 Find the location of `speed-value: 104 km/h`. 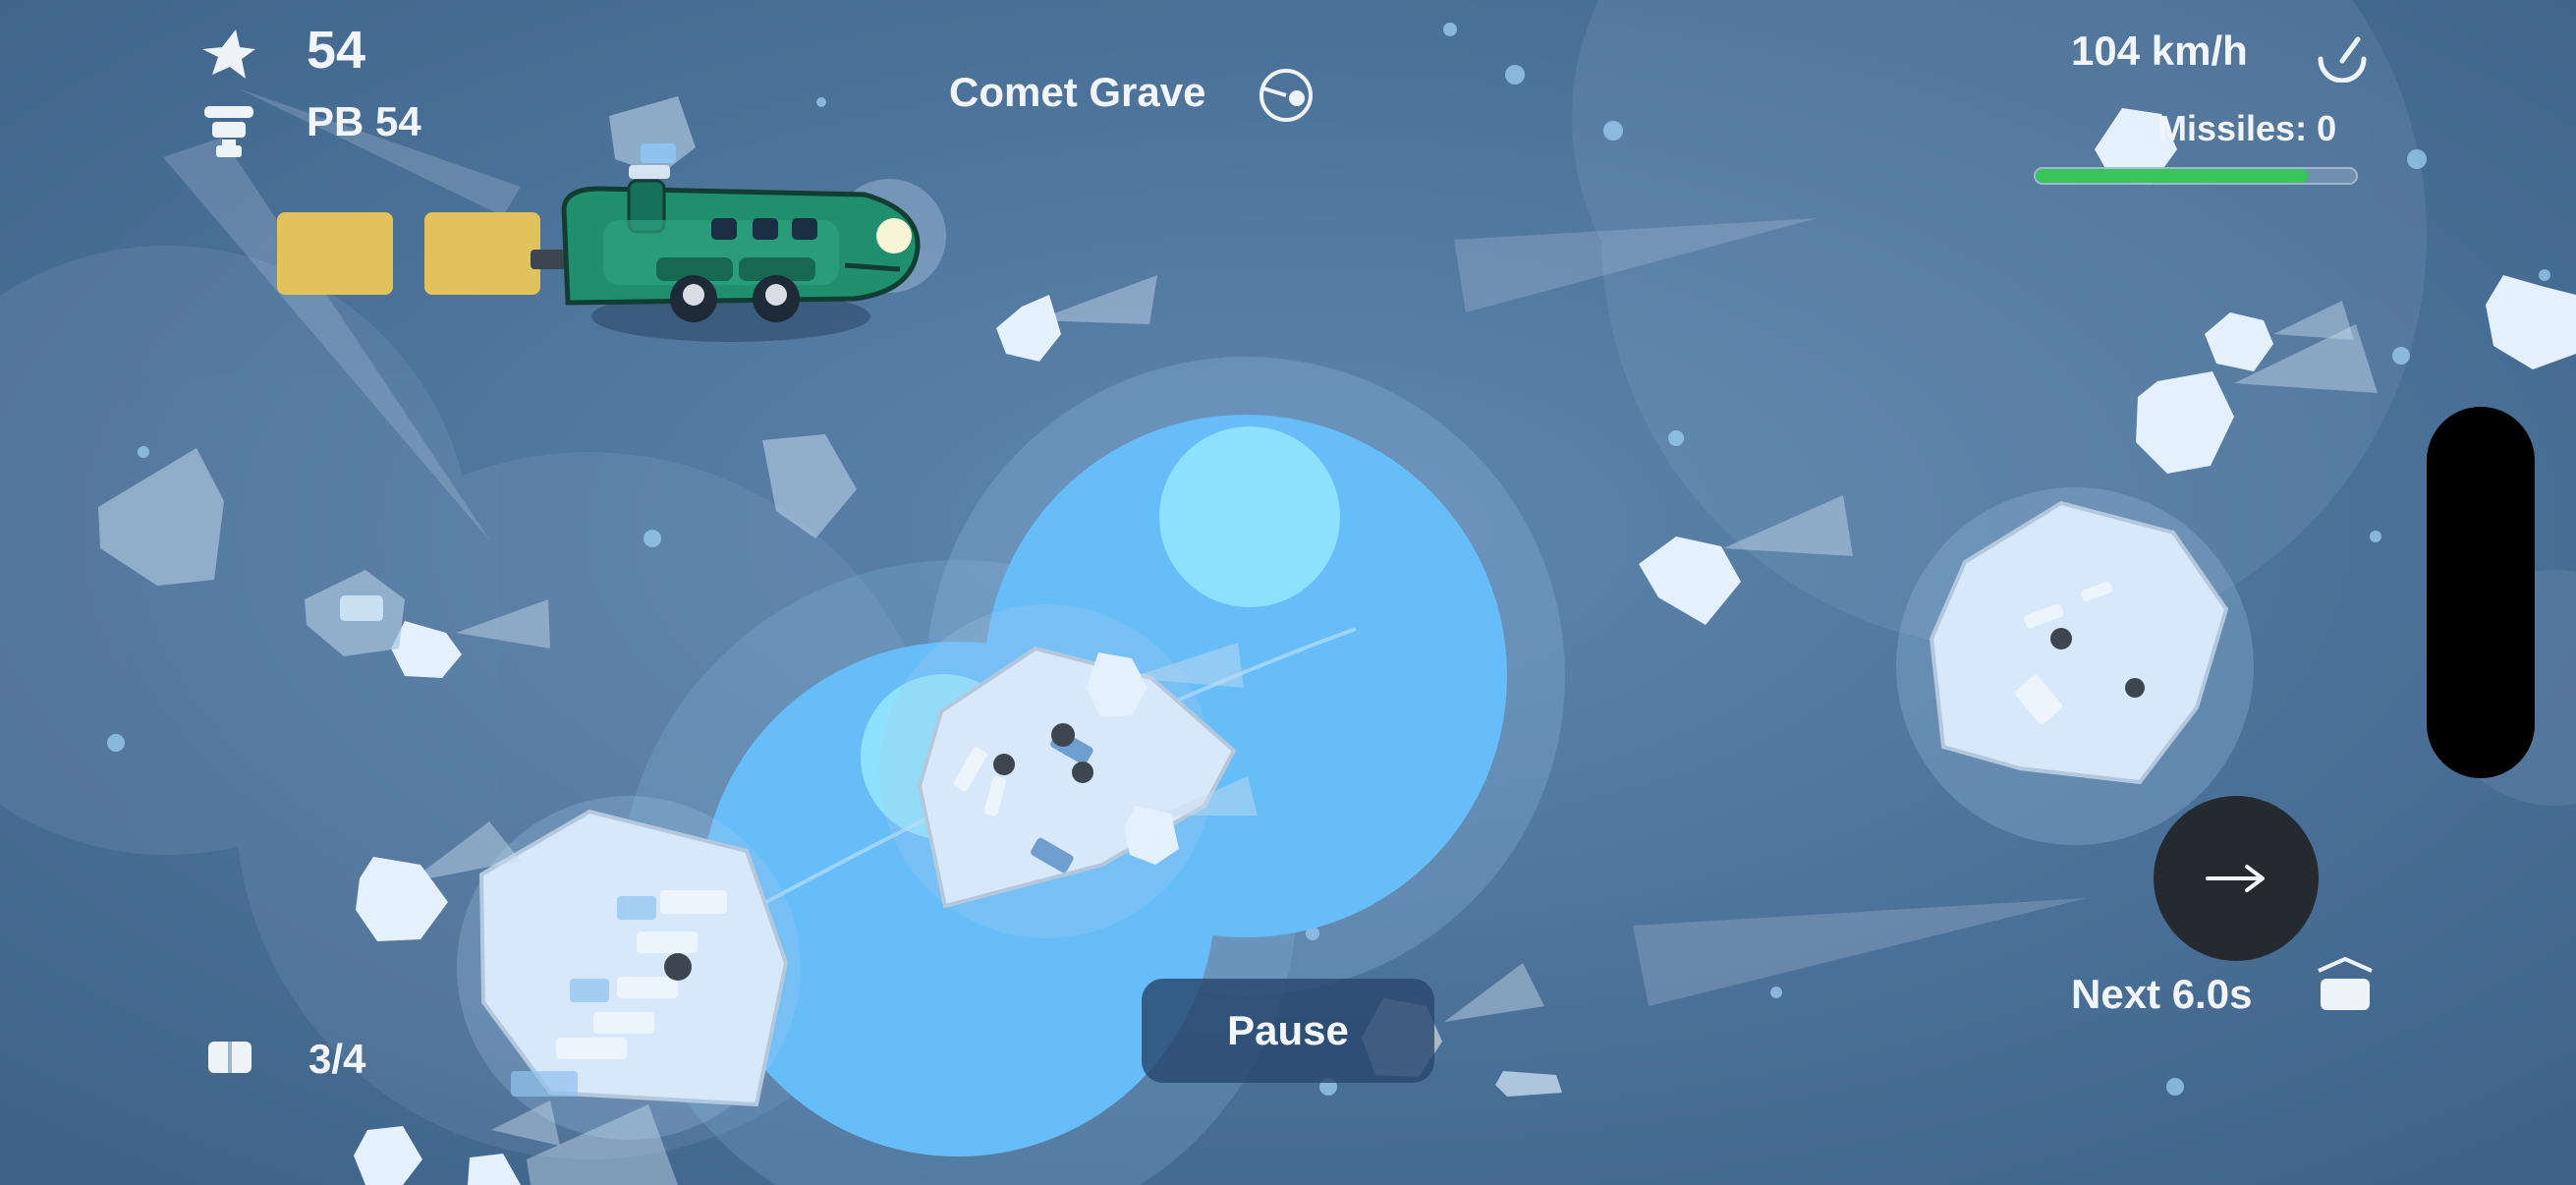

speed-value: 104 km/h is located at coordinates (2159, 51).